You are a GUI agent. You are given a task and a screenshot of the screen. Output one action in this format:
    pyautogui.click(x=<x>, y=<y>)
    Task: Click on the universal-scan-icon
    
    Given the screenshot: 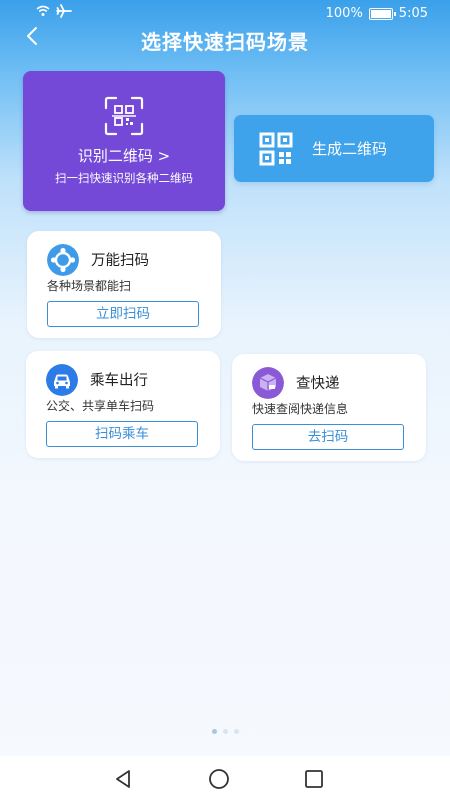 What is the action you would take?
    pyautogui.click(x=63, y=260)
    